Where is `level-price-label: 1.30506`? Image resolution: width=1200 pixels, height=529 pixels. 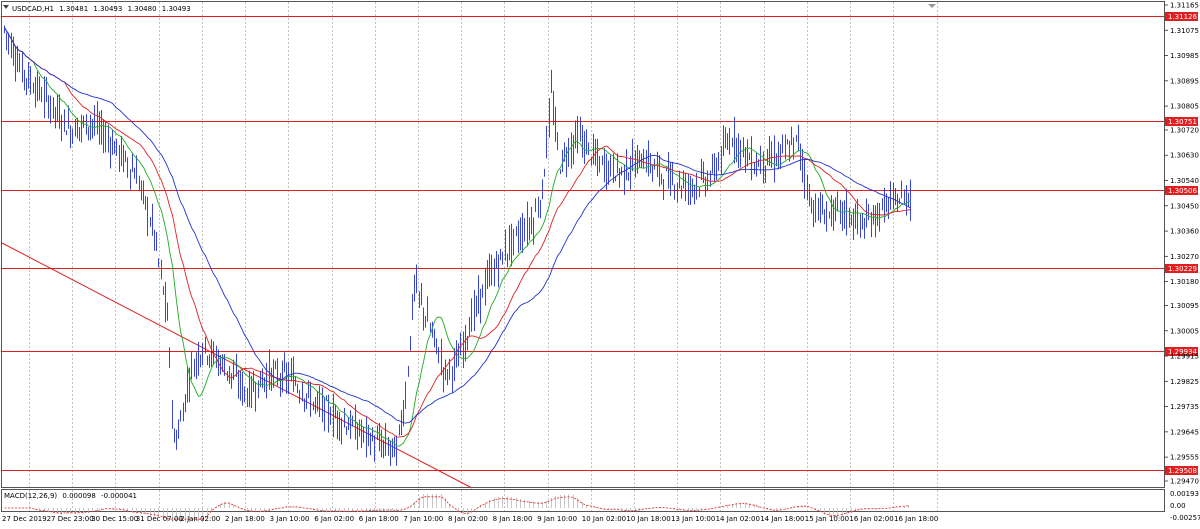
level-price-label: 1.30506 is located at coordinates (1182, 191).